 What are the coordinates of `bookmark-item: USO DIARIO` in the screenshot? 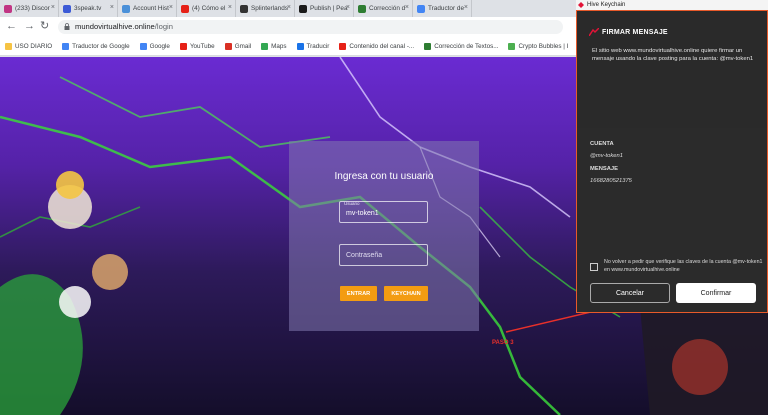 It's located at (29, 46).